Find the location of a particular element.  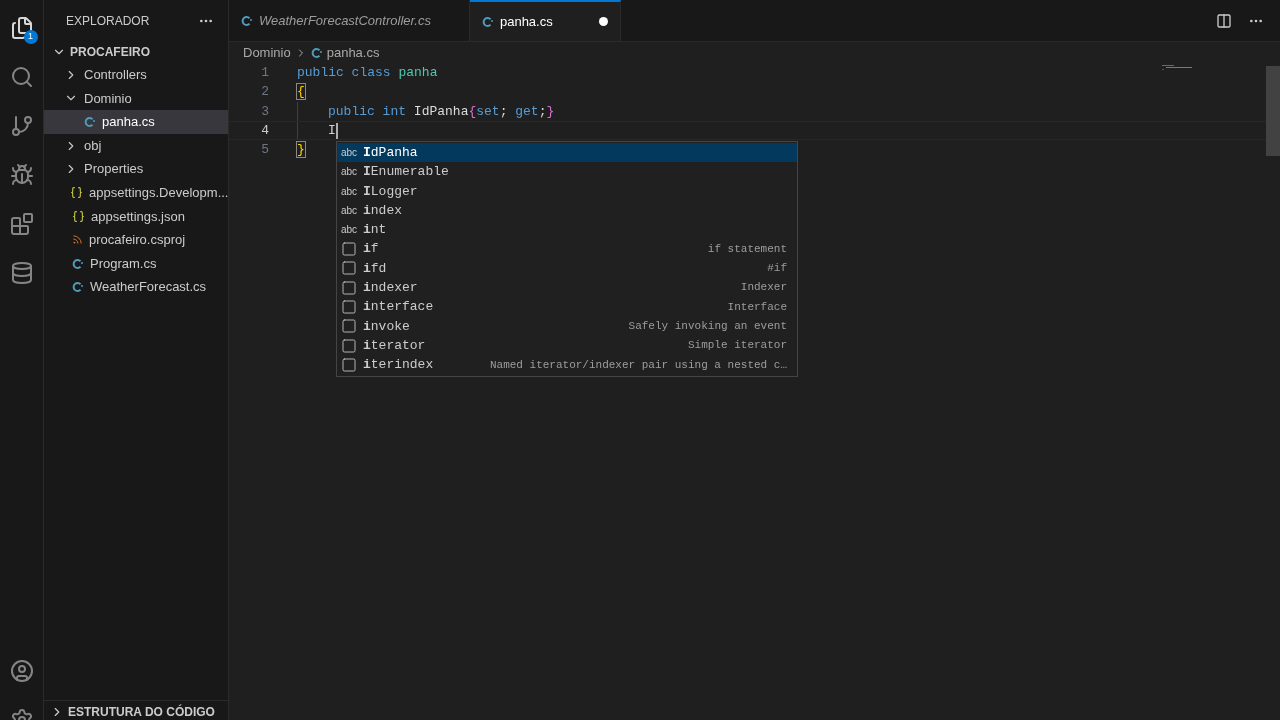

text-cursor is located at coordinates (336, 130).